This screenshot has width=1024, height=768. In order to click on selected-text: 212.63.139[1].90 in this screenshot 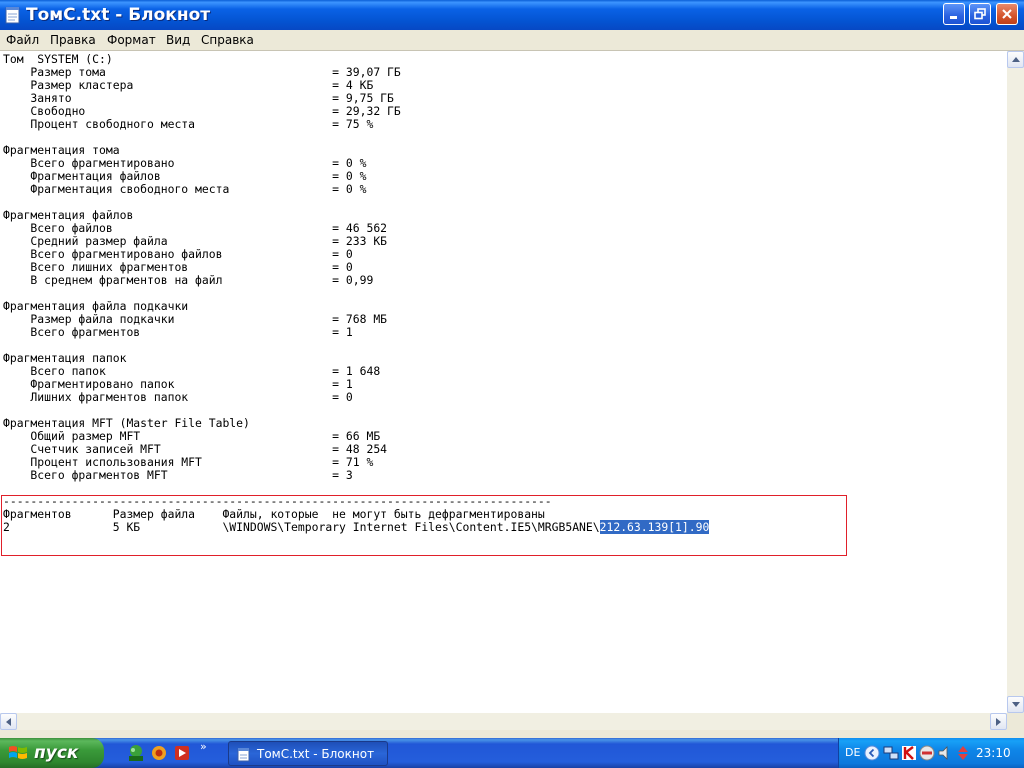, I will do `click(654, 527)`.